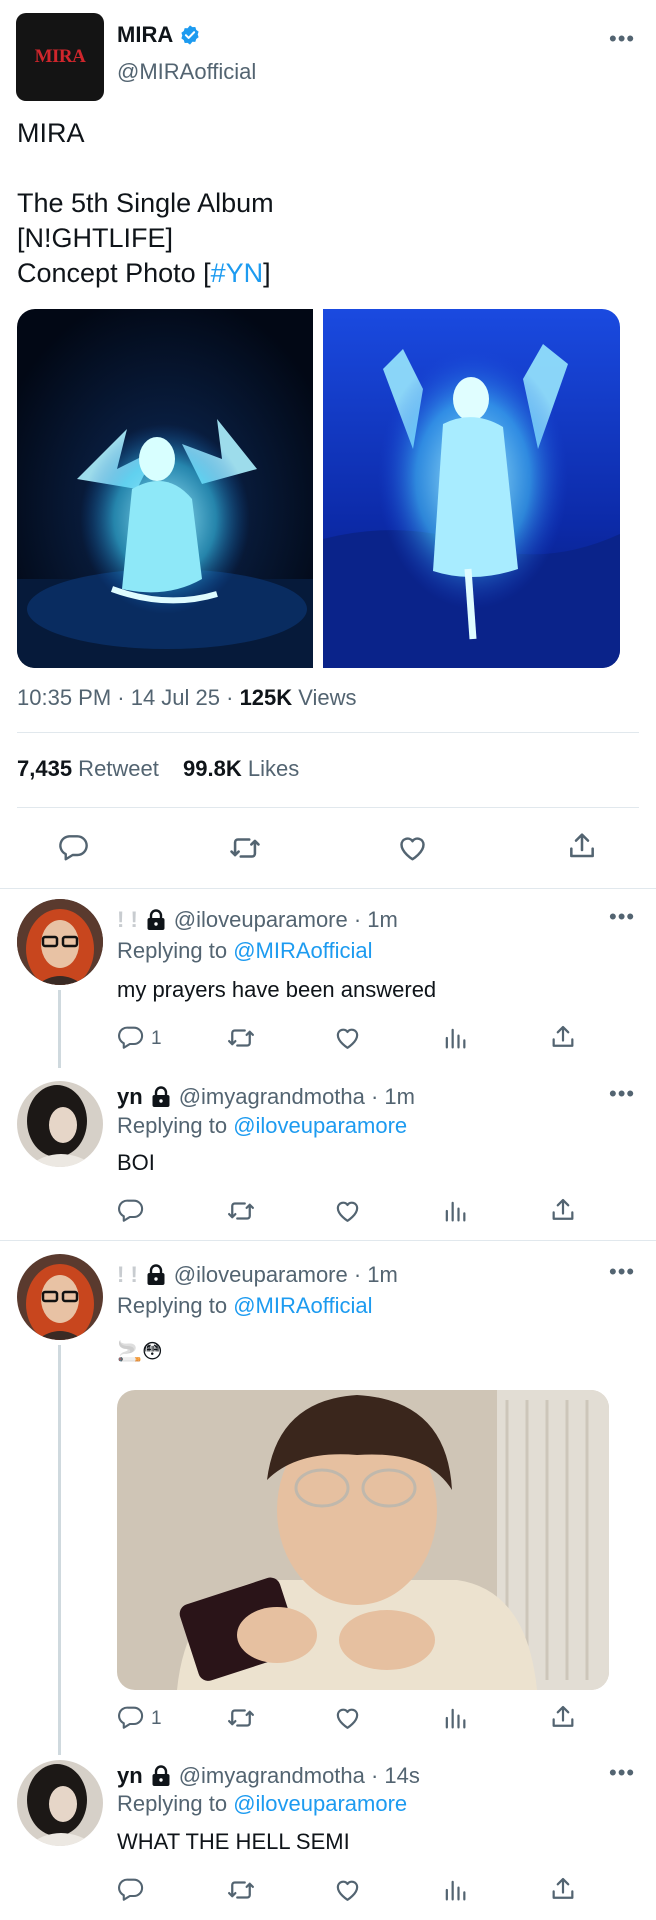 This screenshot has width=656, height=1920. What do you see at coordinates (237, 273) in the screenshot?
I see `hashtag-link: #YN` at bounding box center [237, 273].